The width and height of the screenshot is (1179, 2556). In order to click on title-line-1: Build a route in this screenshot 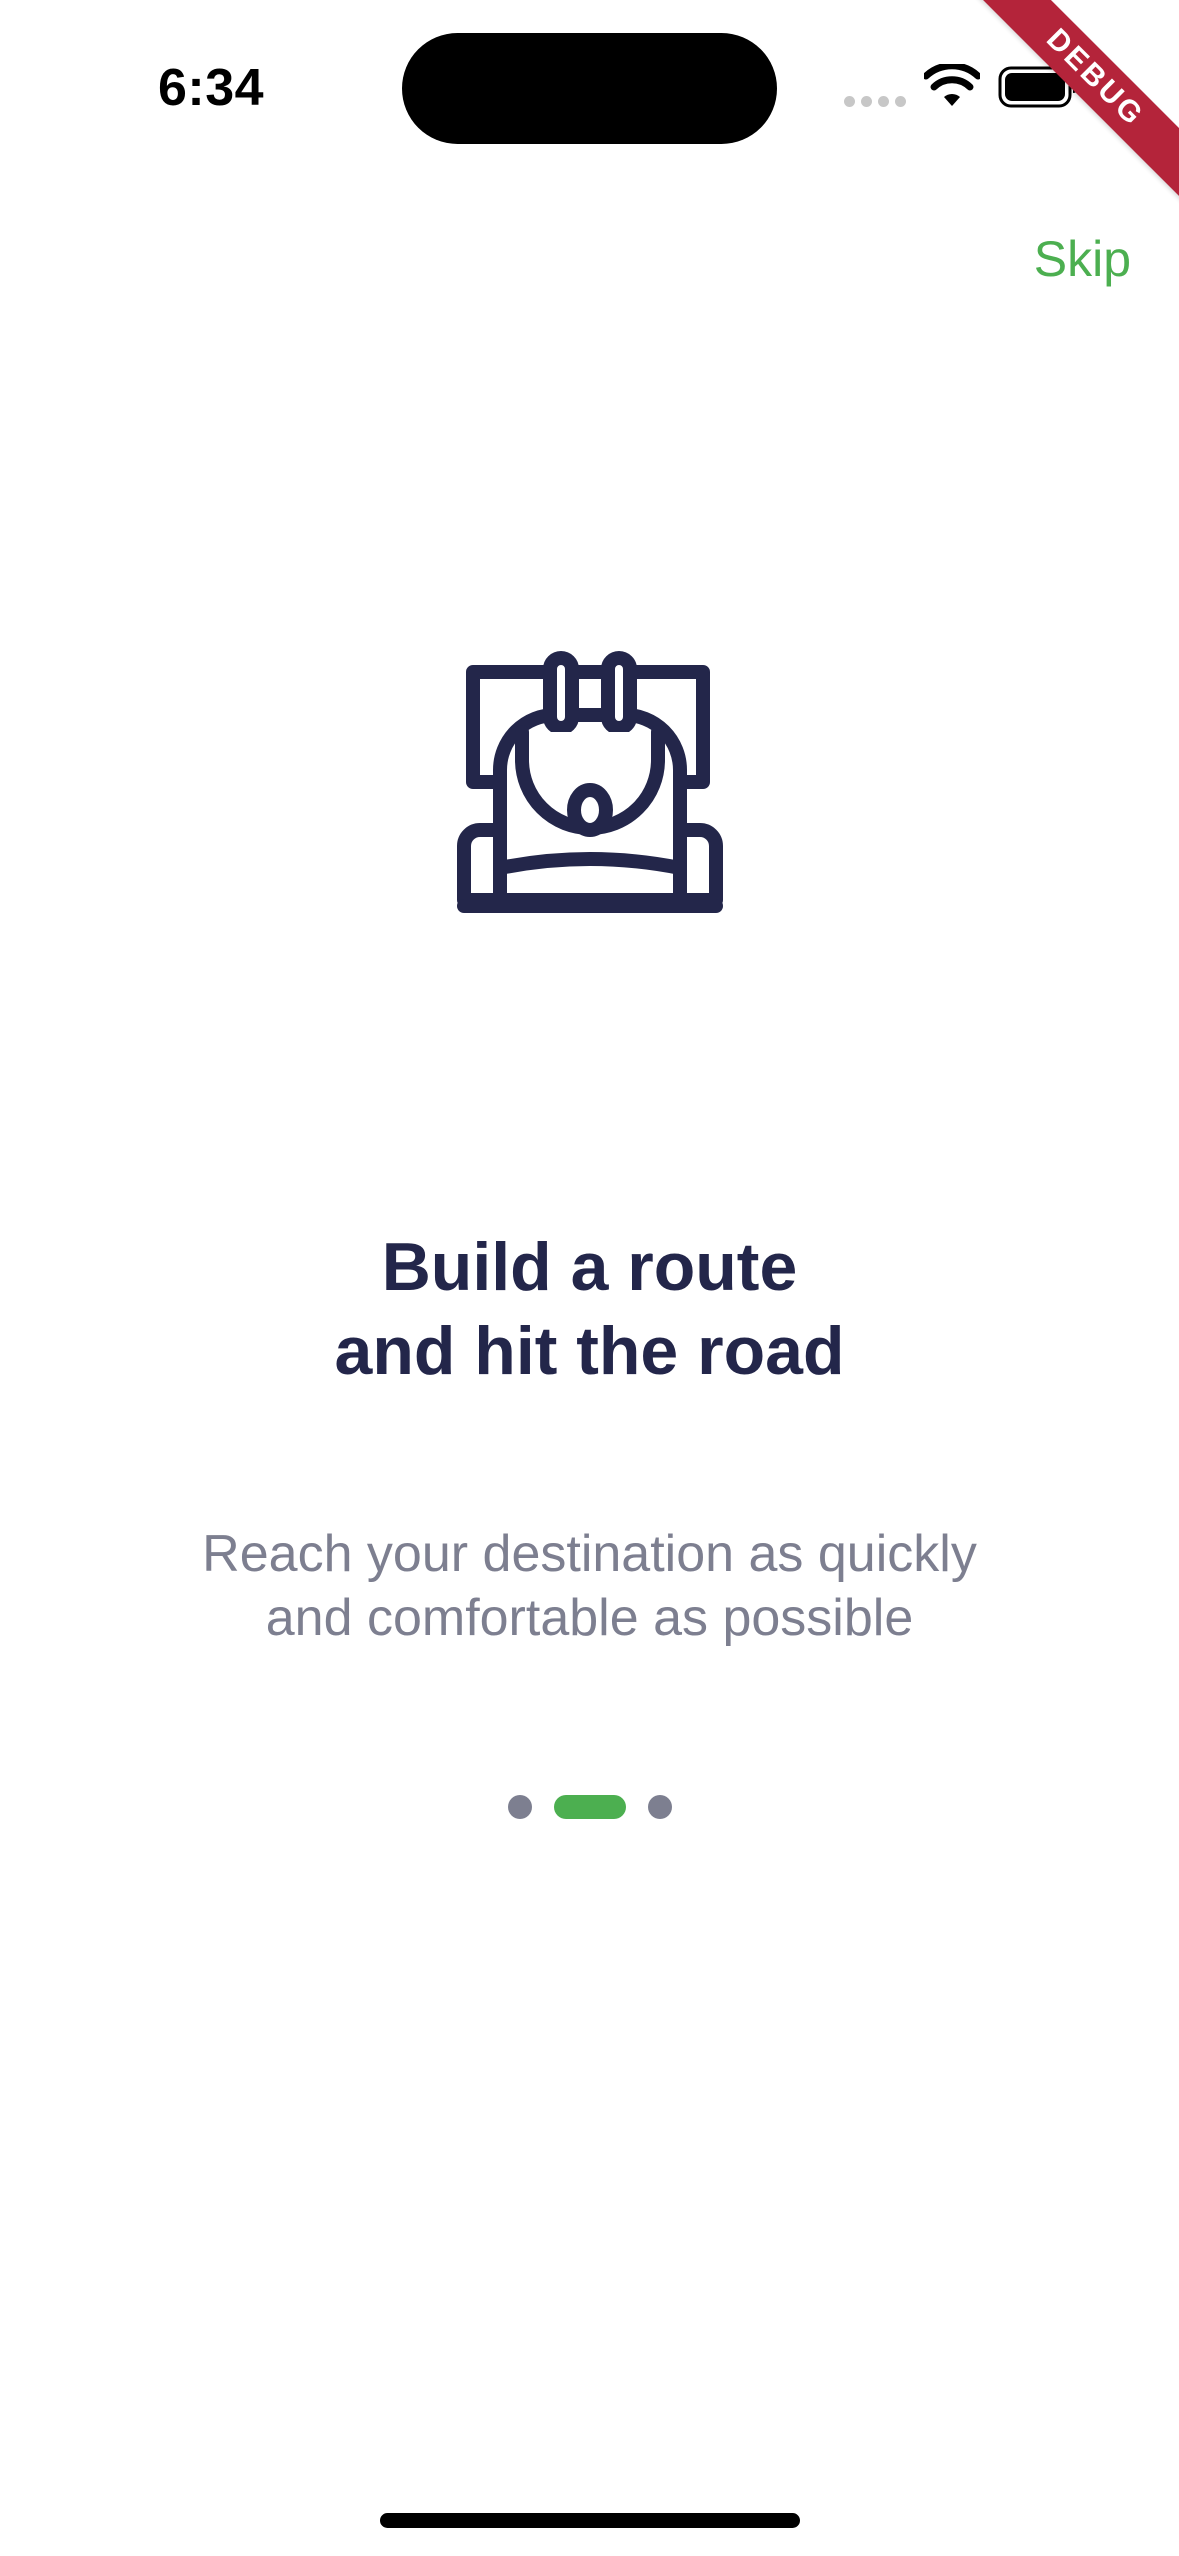, I will do `click(589, 1267)`.